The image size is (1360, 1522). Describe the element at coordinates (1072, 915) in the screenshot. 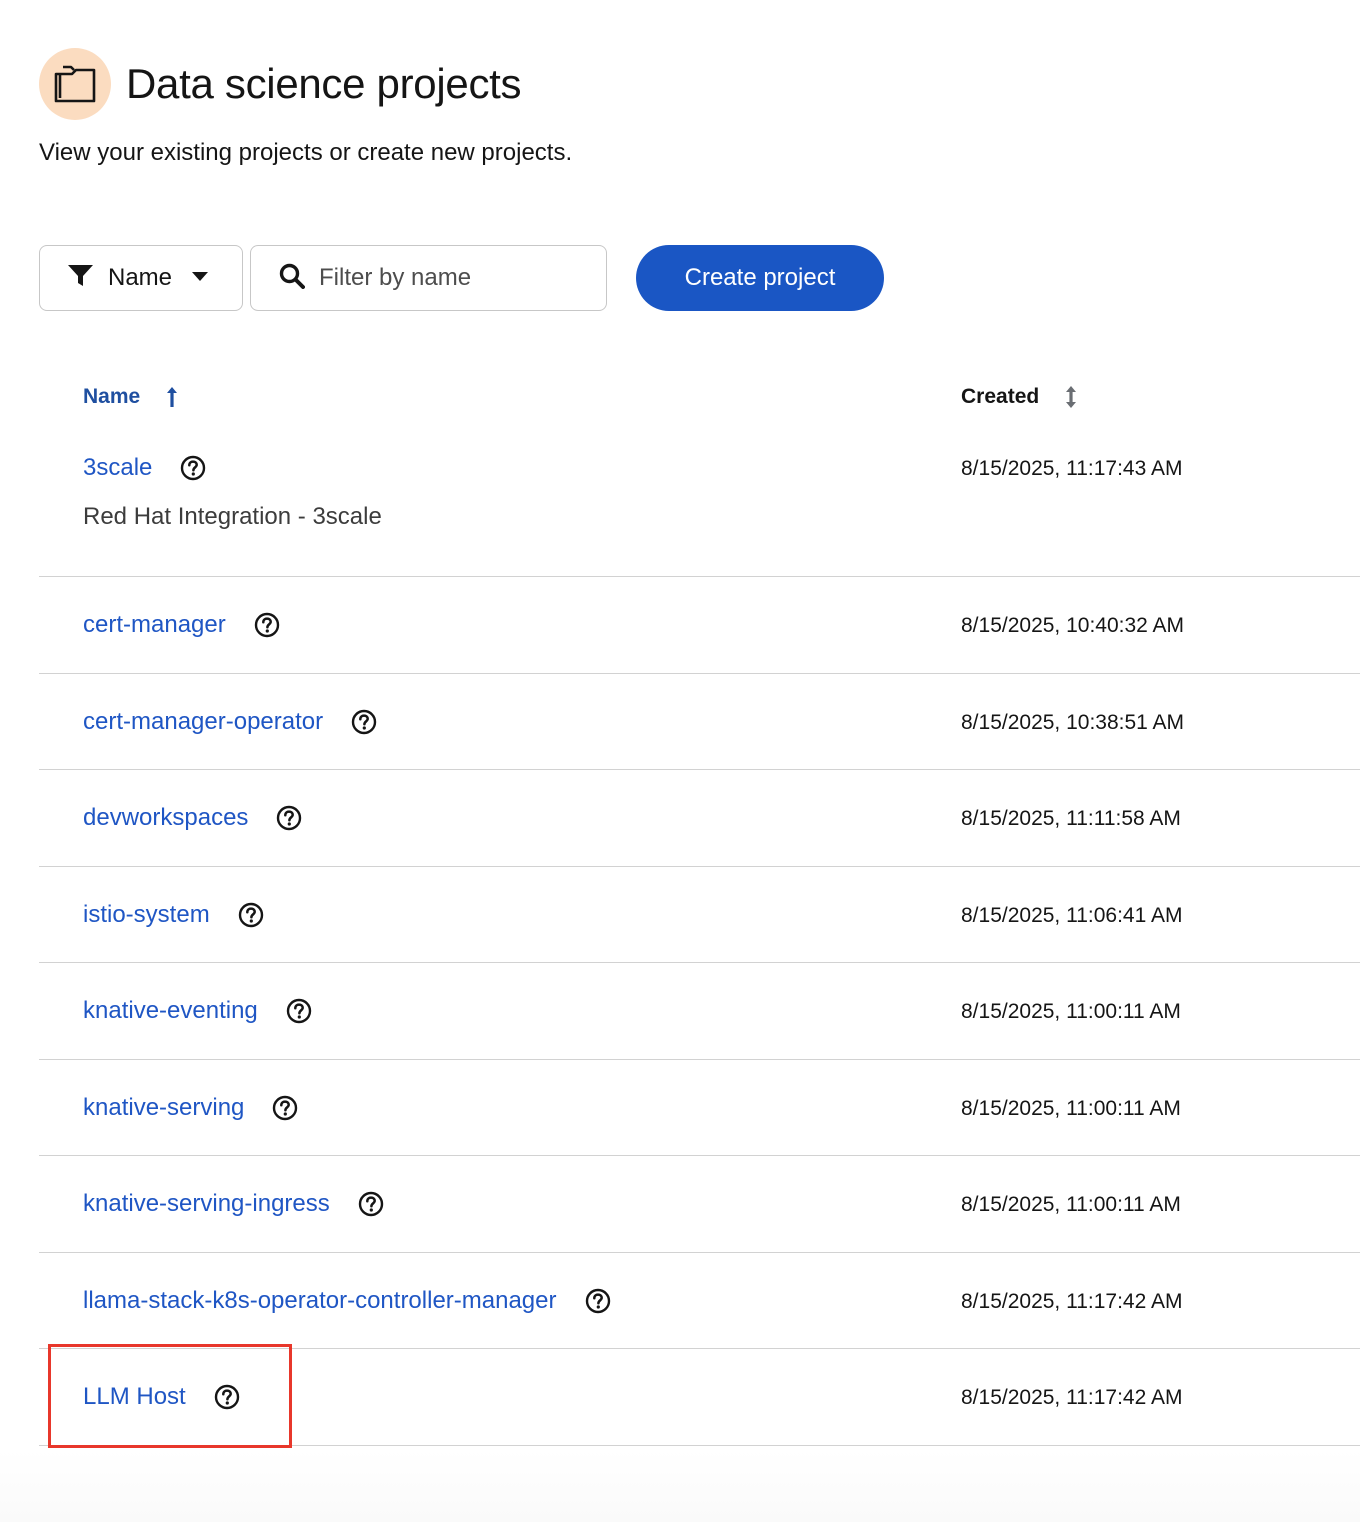

I see `created-date: 8/15/2025, 11:06:41 AM` at that location.